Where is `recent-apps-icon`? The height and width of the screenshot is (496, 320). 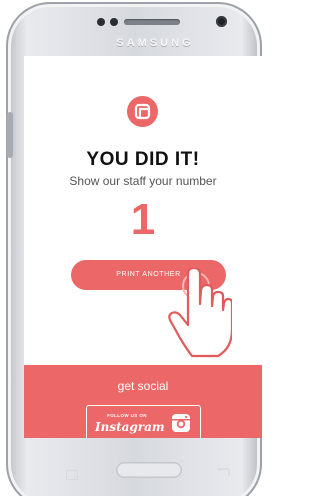 recent-apps-icon is located at coordinates (72, 475).